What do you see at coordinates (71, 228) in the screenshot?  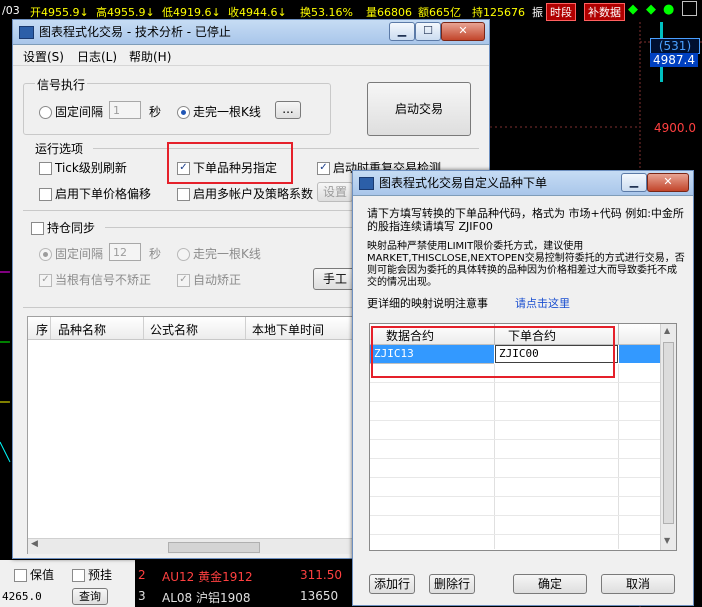 I see `position-sync-label: 持仓同步` at bounding box center [71, 228].